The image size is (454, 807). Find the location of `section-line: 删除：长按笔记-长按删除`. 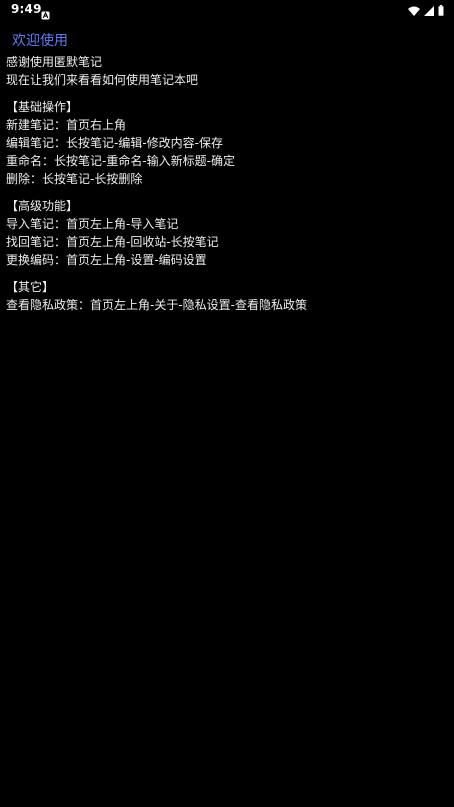

section-line: 删除：长按笔记-长按删除 is located at coordinates (74, 179).